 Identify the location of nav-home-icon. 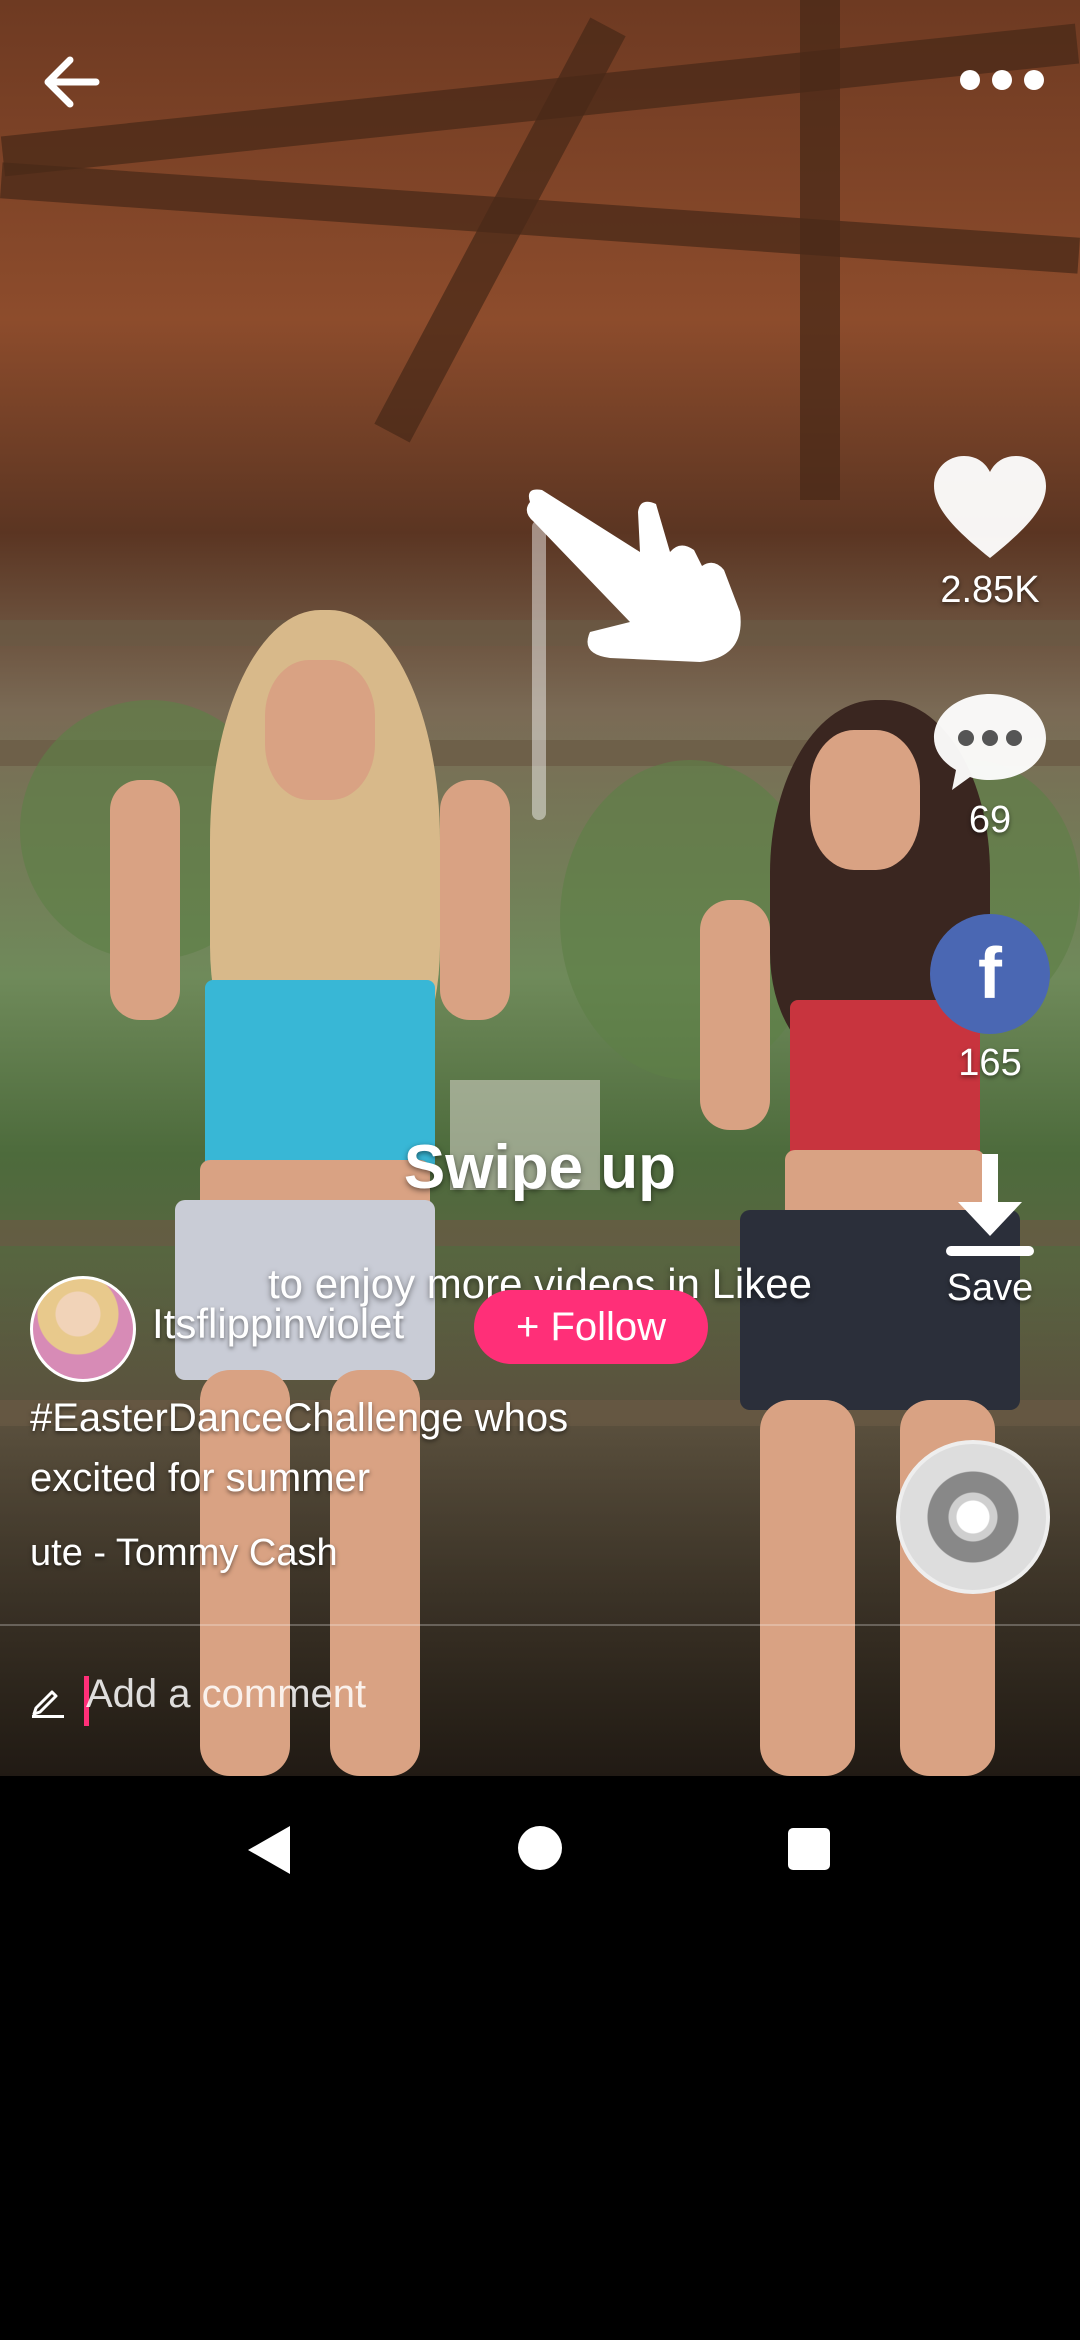
(540, 1848).